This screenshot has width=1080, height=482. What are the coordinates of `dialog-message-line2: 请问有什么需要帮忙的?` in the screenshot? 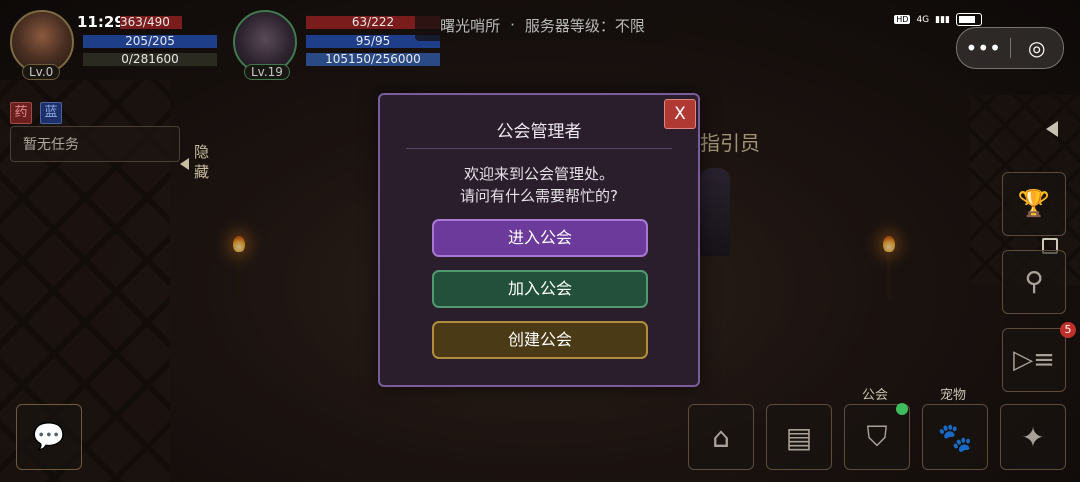 It's located at (539, 196).